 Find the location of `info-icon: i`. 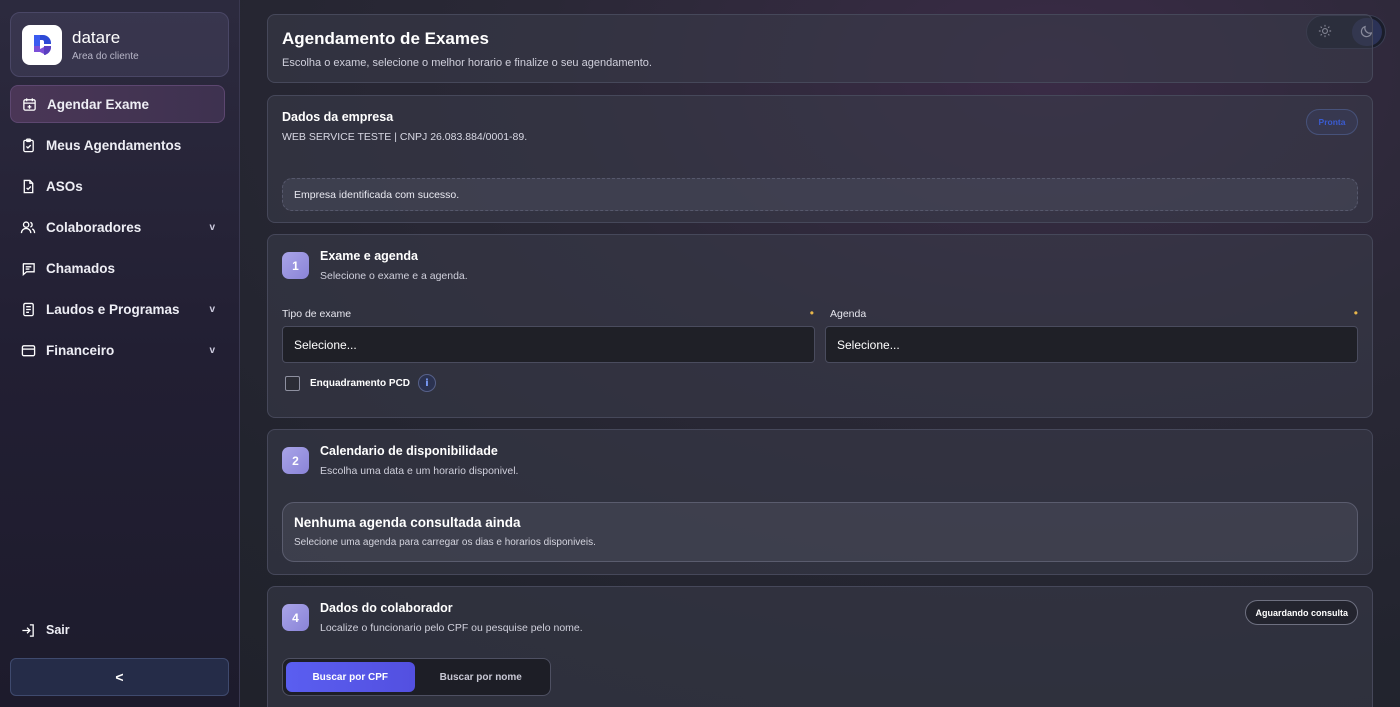

info-icon: i is located at coordinates (427, 383).